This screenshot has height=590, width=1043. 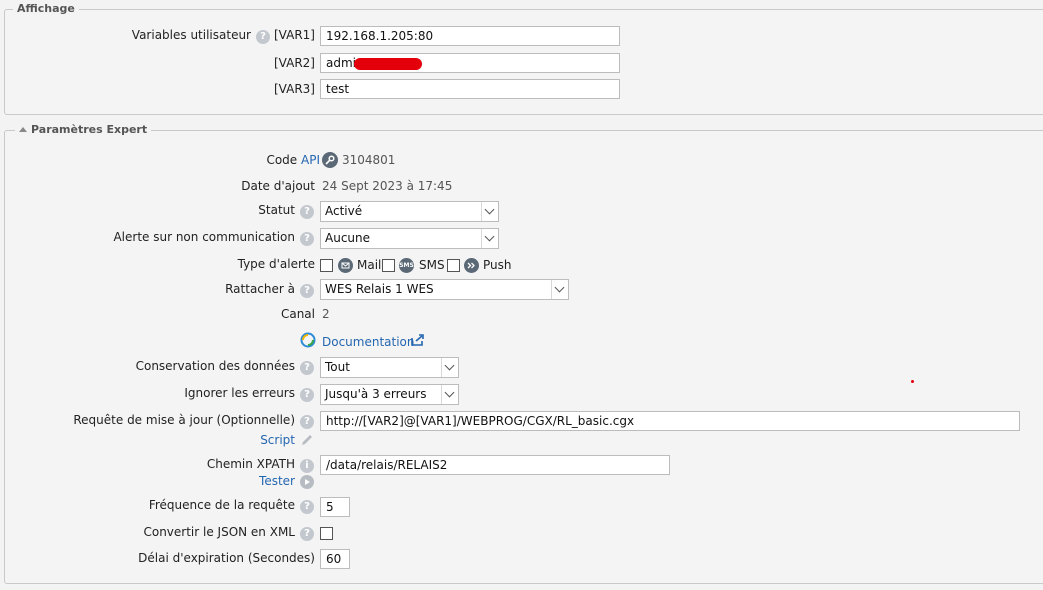 I want to click on play-icon, so click(x=307, y=482).